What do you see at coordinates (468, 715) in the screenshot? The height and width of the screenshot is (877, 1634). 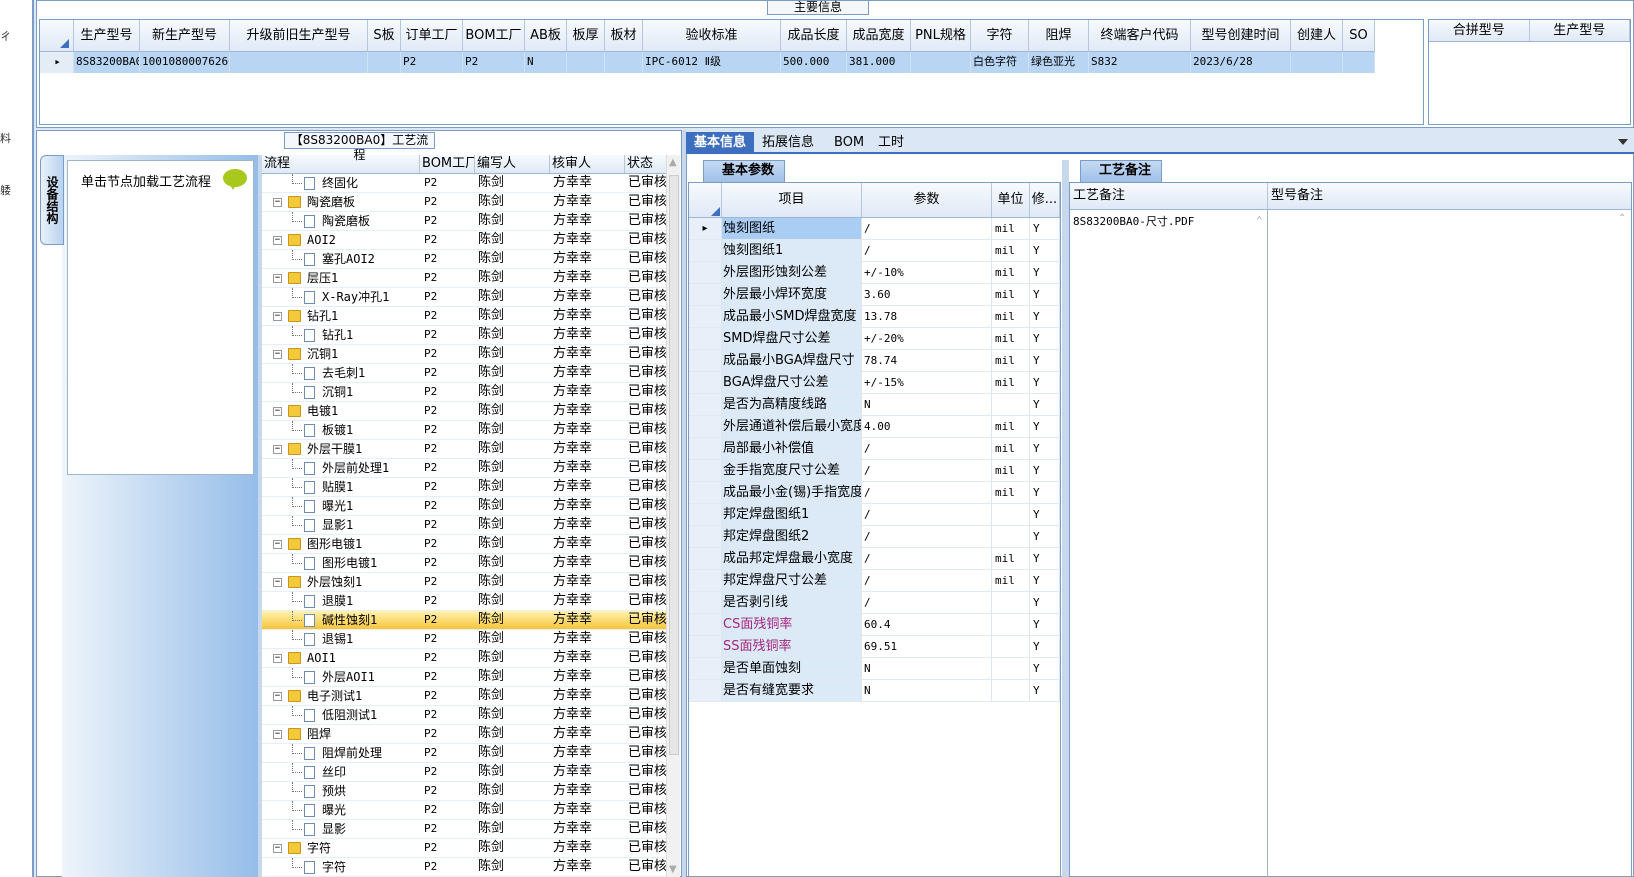 I see `flow-tree-row: 低阻测试1 P2 陈剑 方幸幸 已审核` at bounding box center [468, 715].